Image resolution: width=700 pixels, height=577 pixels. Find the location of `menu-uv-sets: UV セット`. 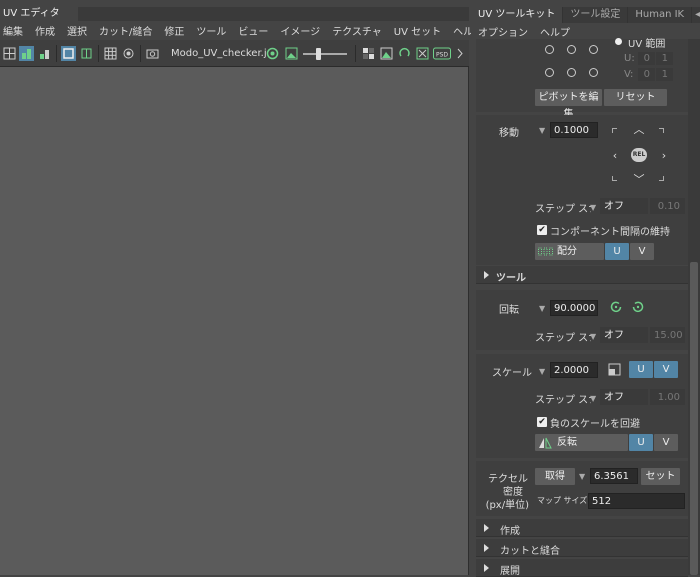

menu-uv-sets: UV セット is located at coordinates (417, 30).